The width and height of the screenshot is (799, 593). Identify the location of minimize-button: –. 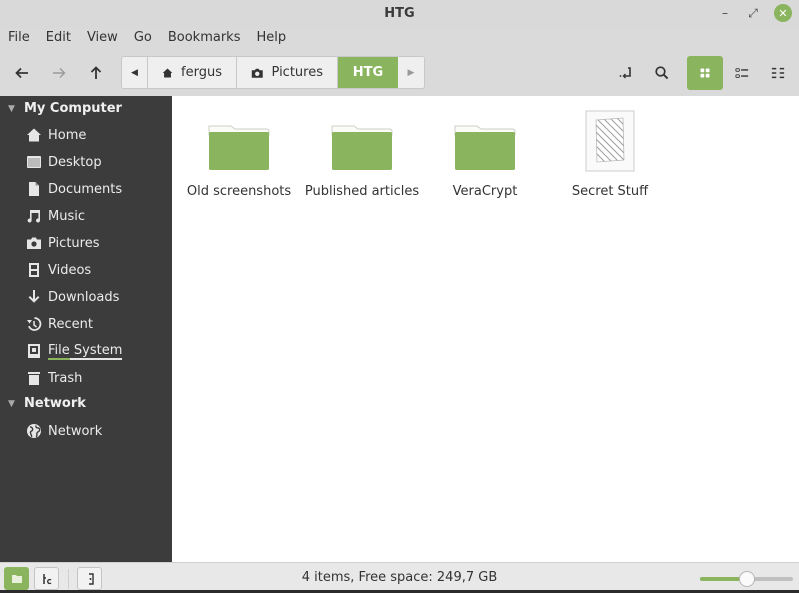
(725, 13).